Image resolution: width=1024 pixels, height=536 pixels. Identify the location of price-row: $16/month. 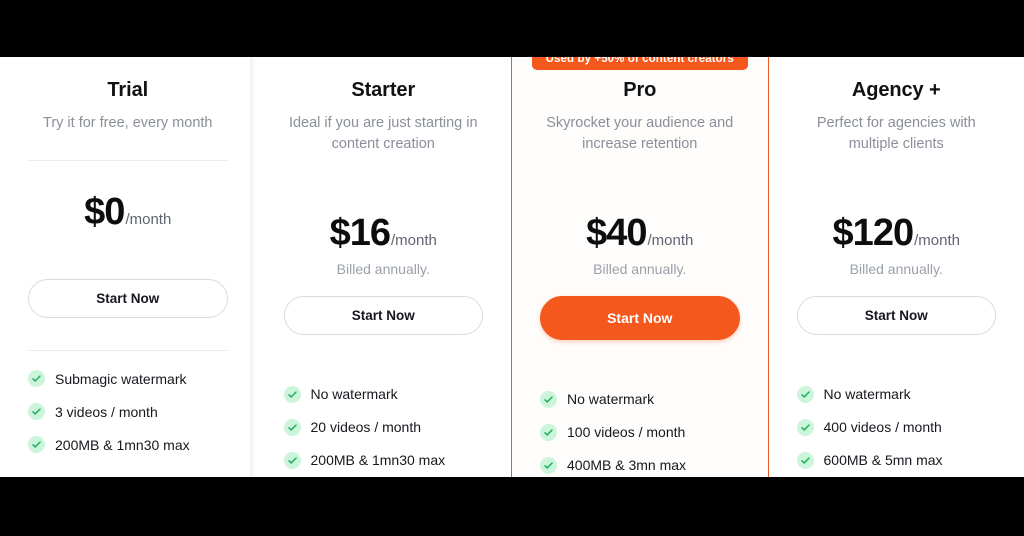
(383, 233).